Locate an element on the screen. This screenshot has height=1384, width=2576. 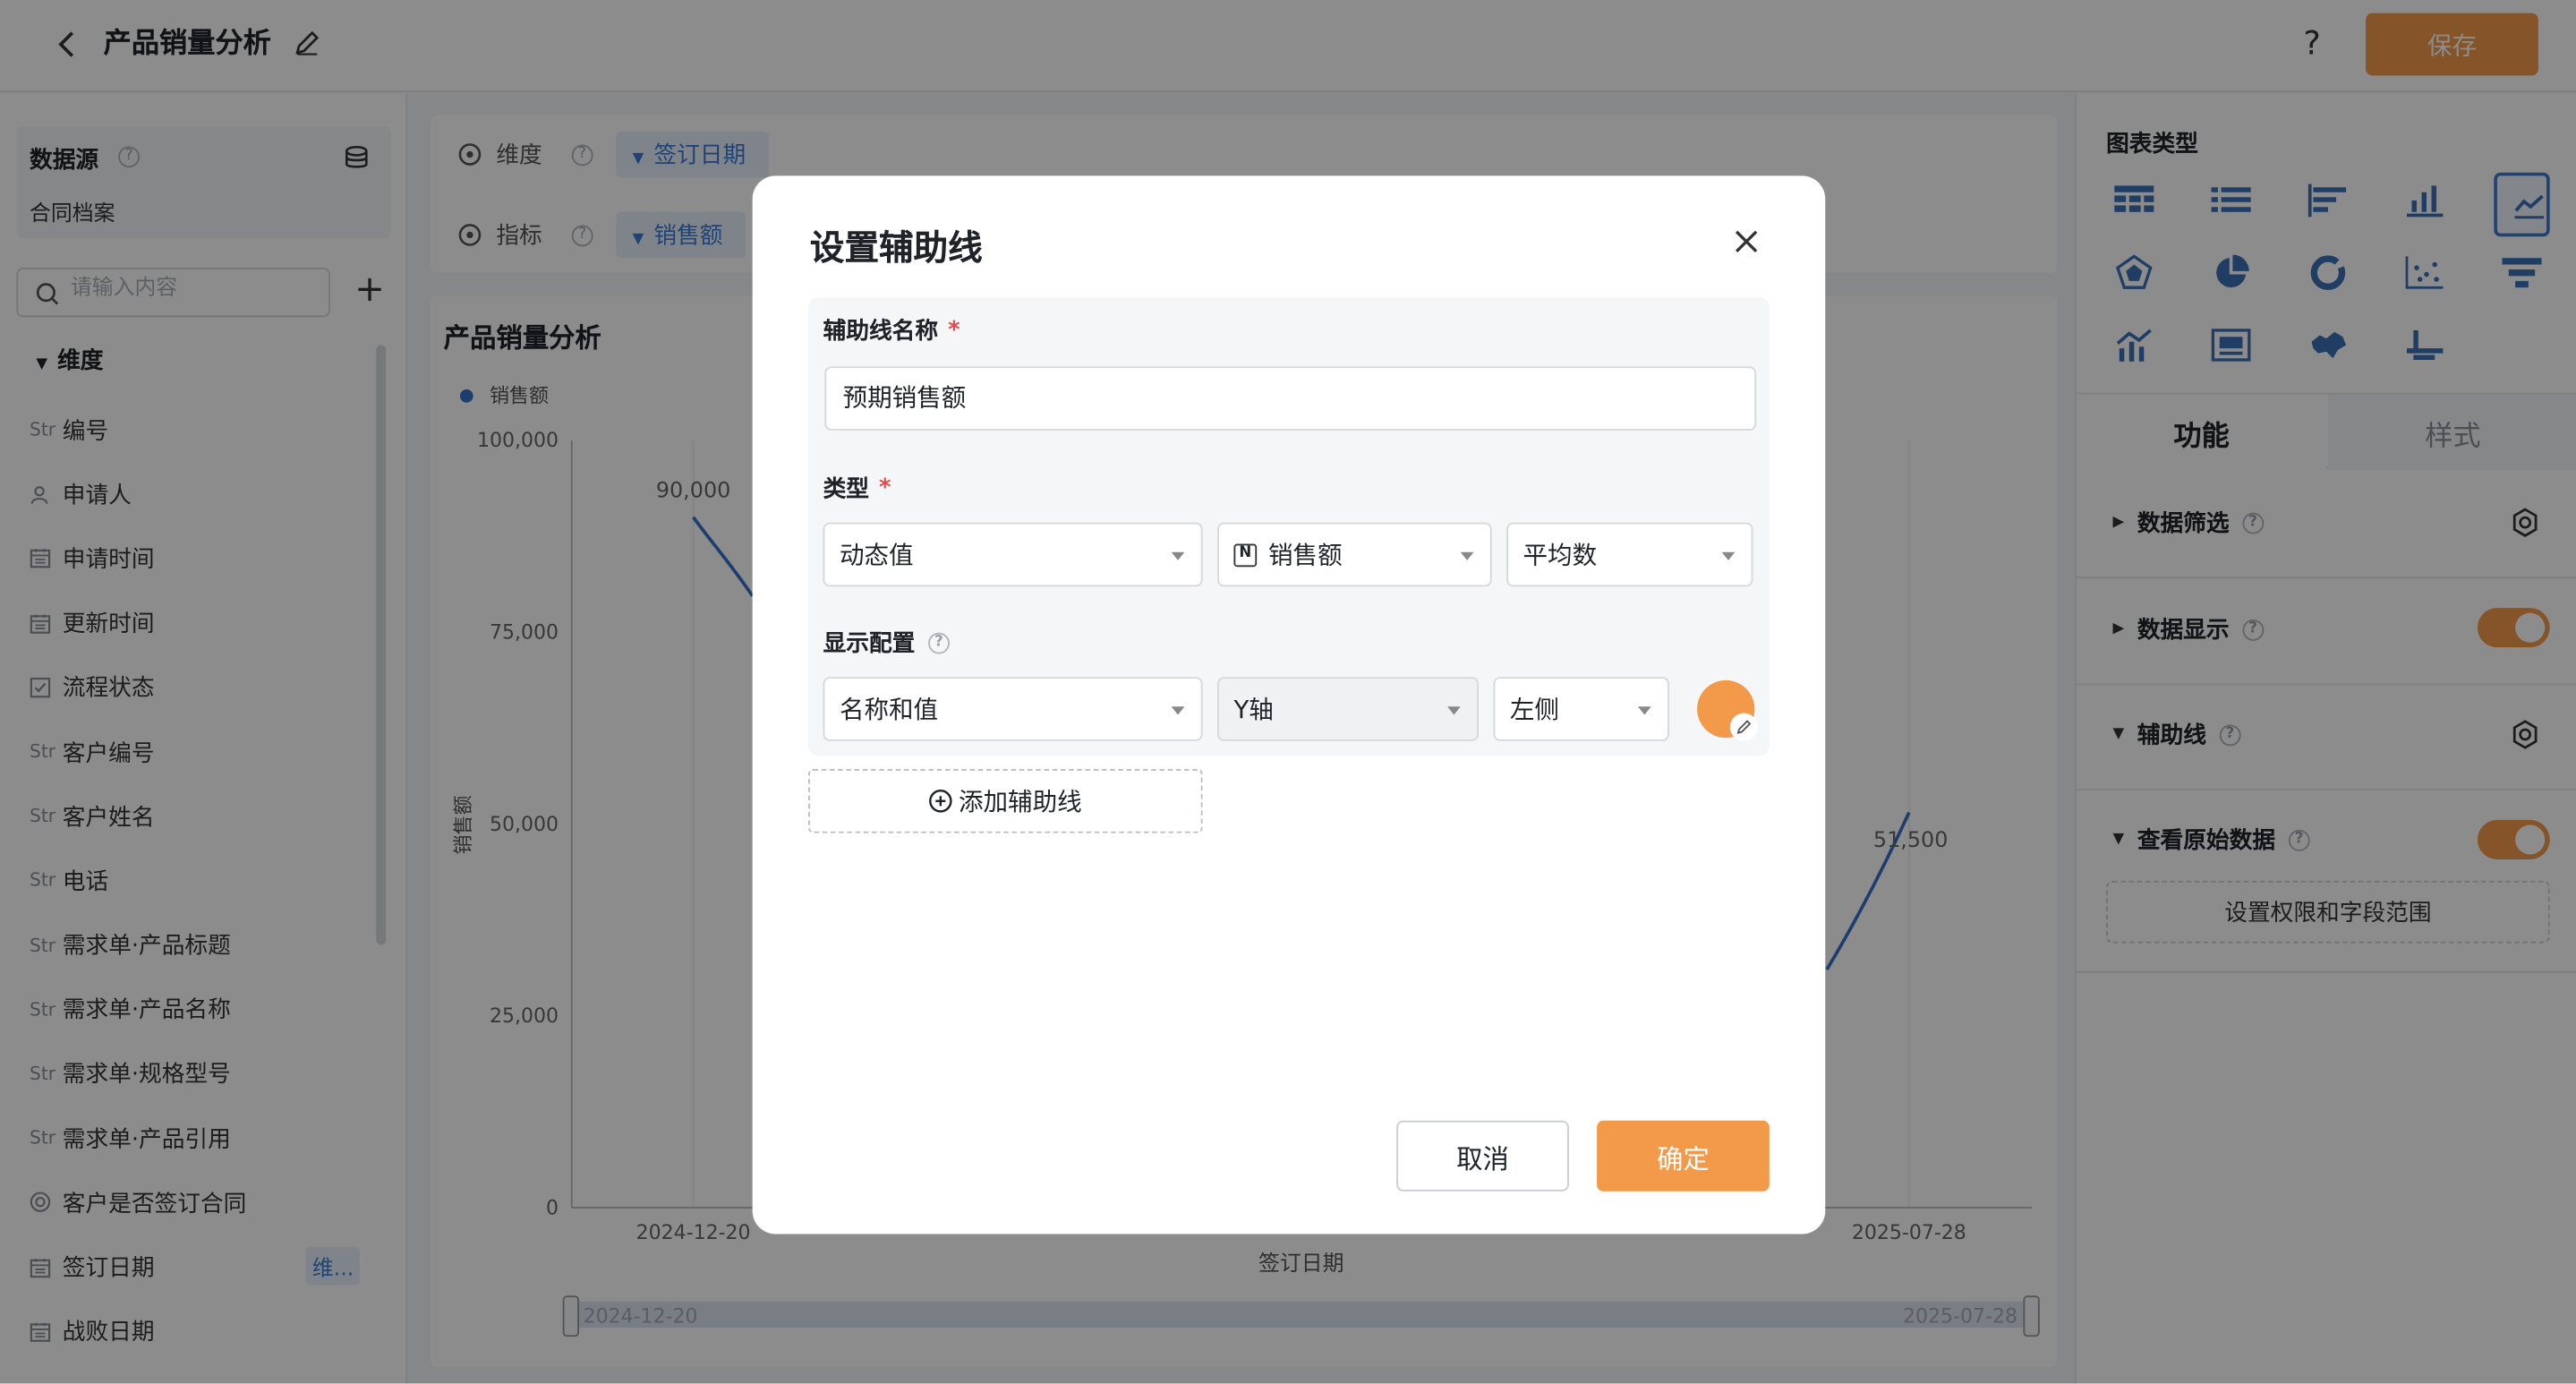
type-label: 类型 * is located at coordinates (857, 488).